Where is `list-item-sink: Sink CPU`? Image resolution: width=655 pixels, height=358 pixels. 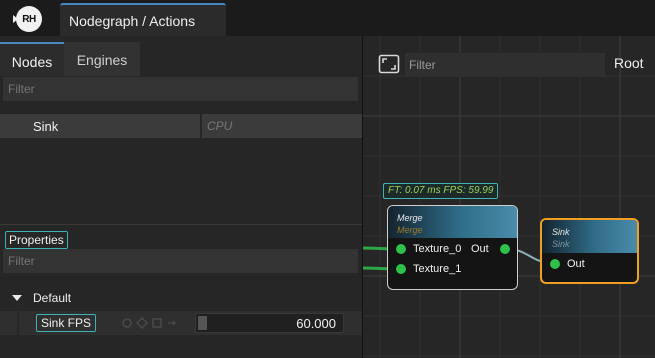 list-item-sink: Sink CPU is located at coordinates (181, 126).